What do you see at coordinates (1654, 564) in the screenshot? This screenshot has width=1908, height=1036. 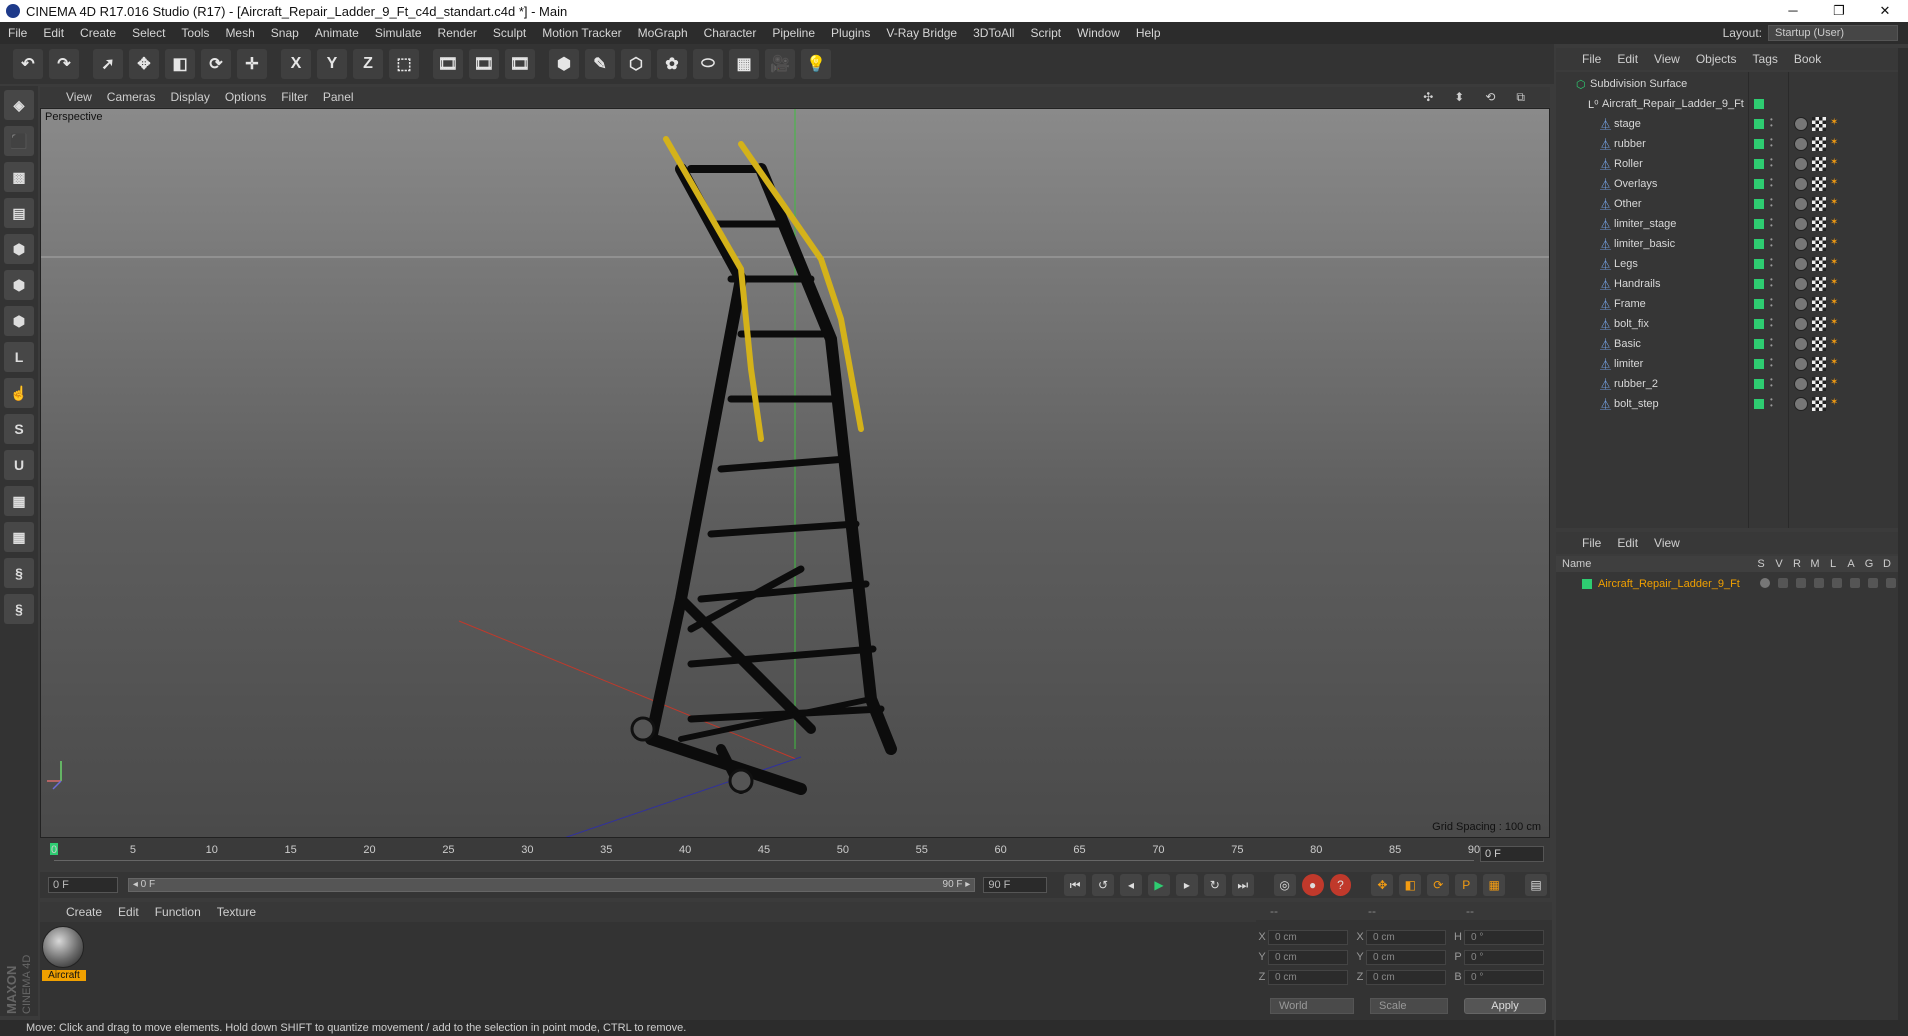 I see `layer-column-name: Name` at bounding box center [1654, 564].